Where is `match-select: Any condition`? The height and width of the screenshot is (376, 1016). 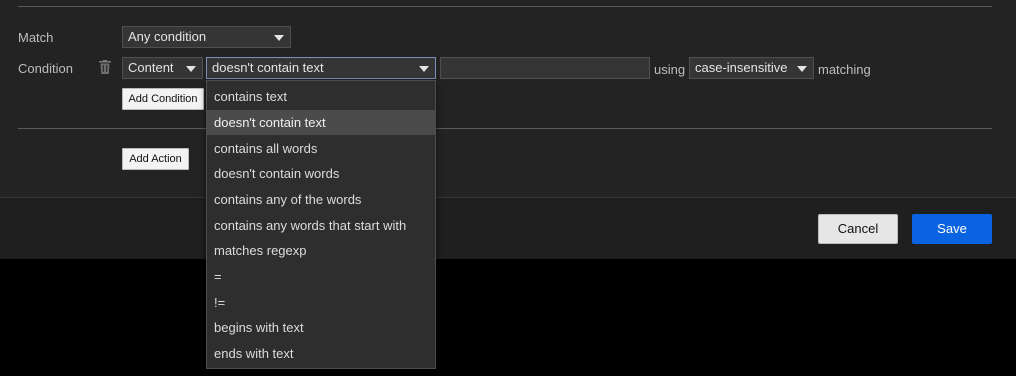
match-select: Any condition is located at coordinates (206, 37).